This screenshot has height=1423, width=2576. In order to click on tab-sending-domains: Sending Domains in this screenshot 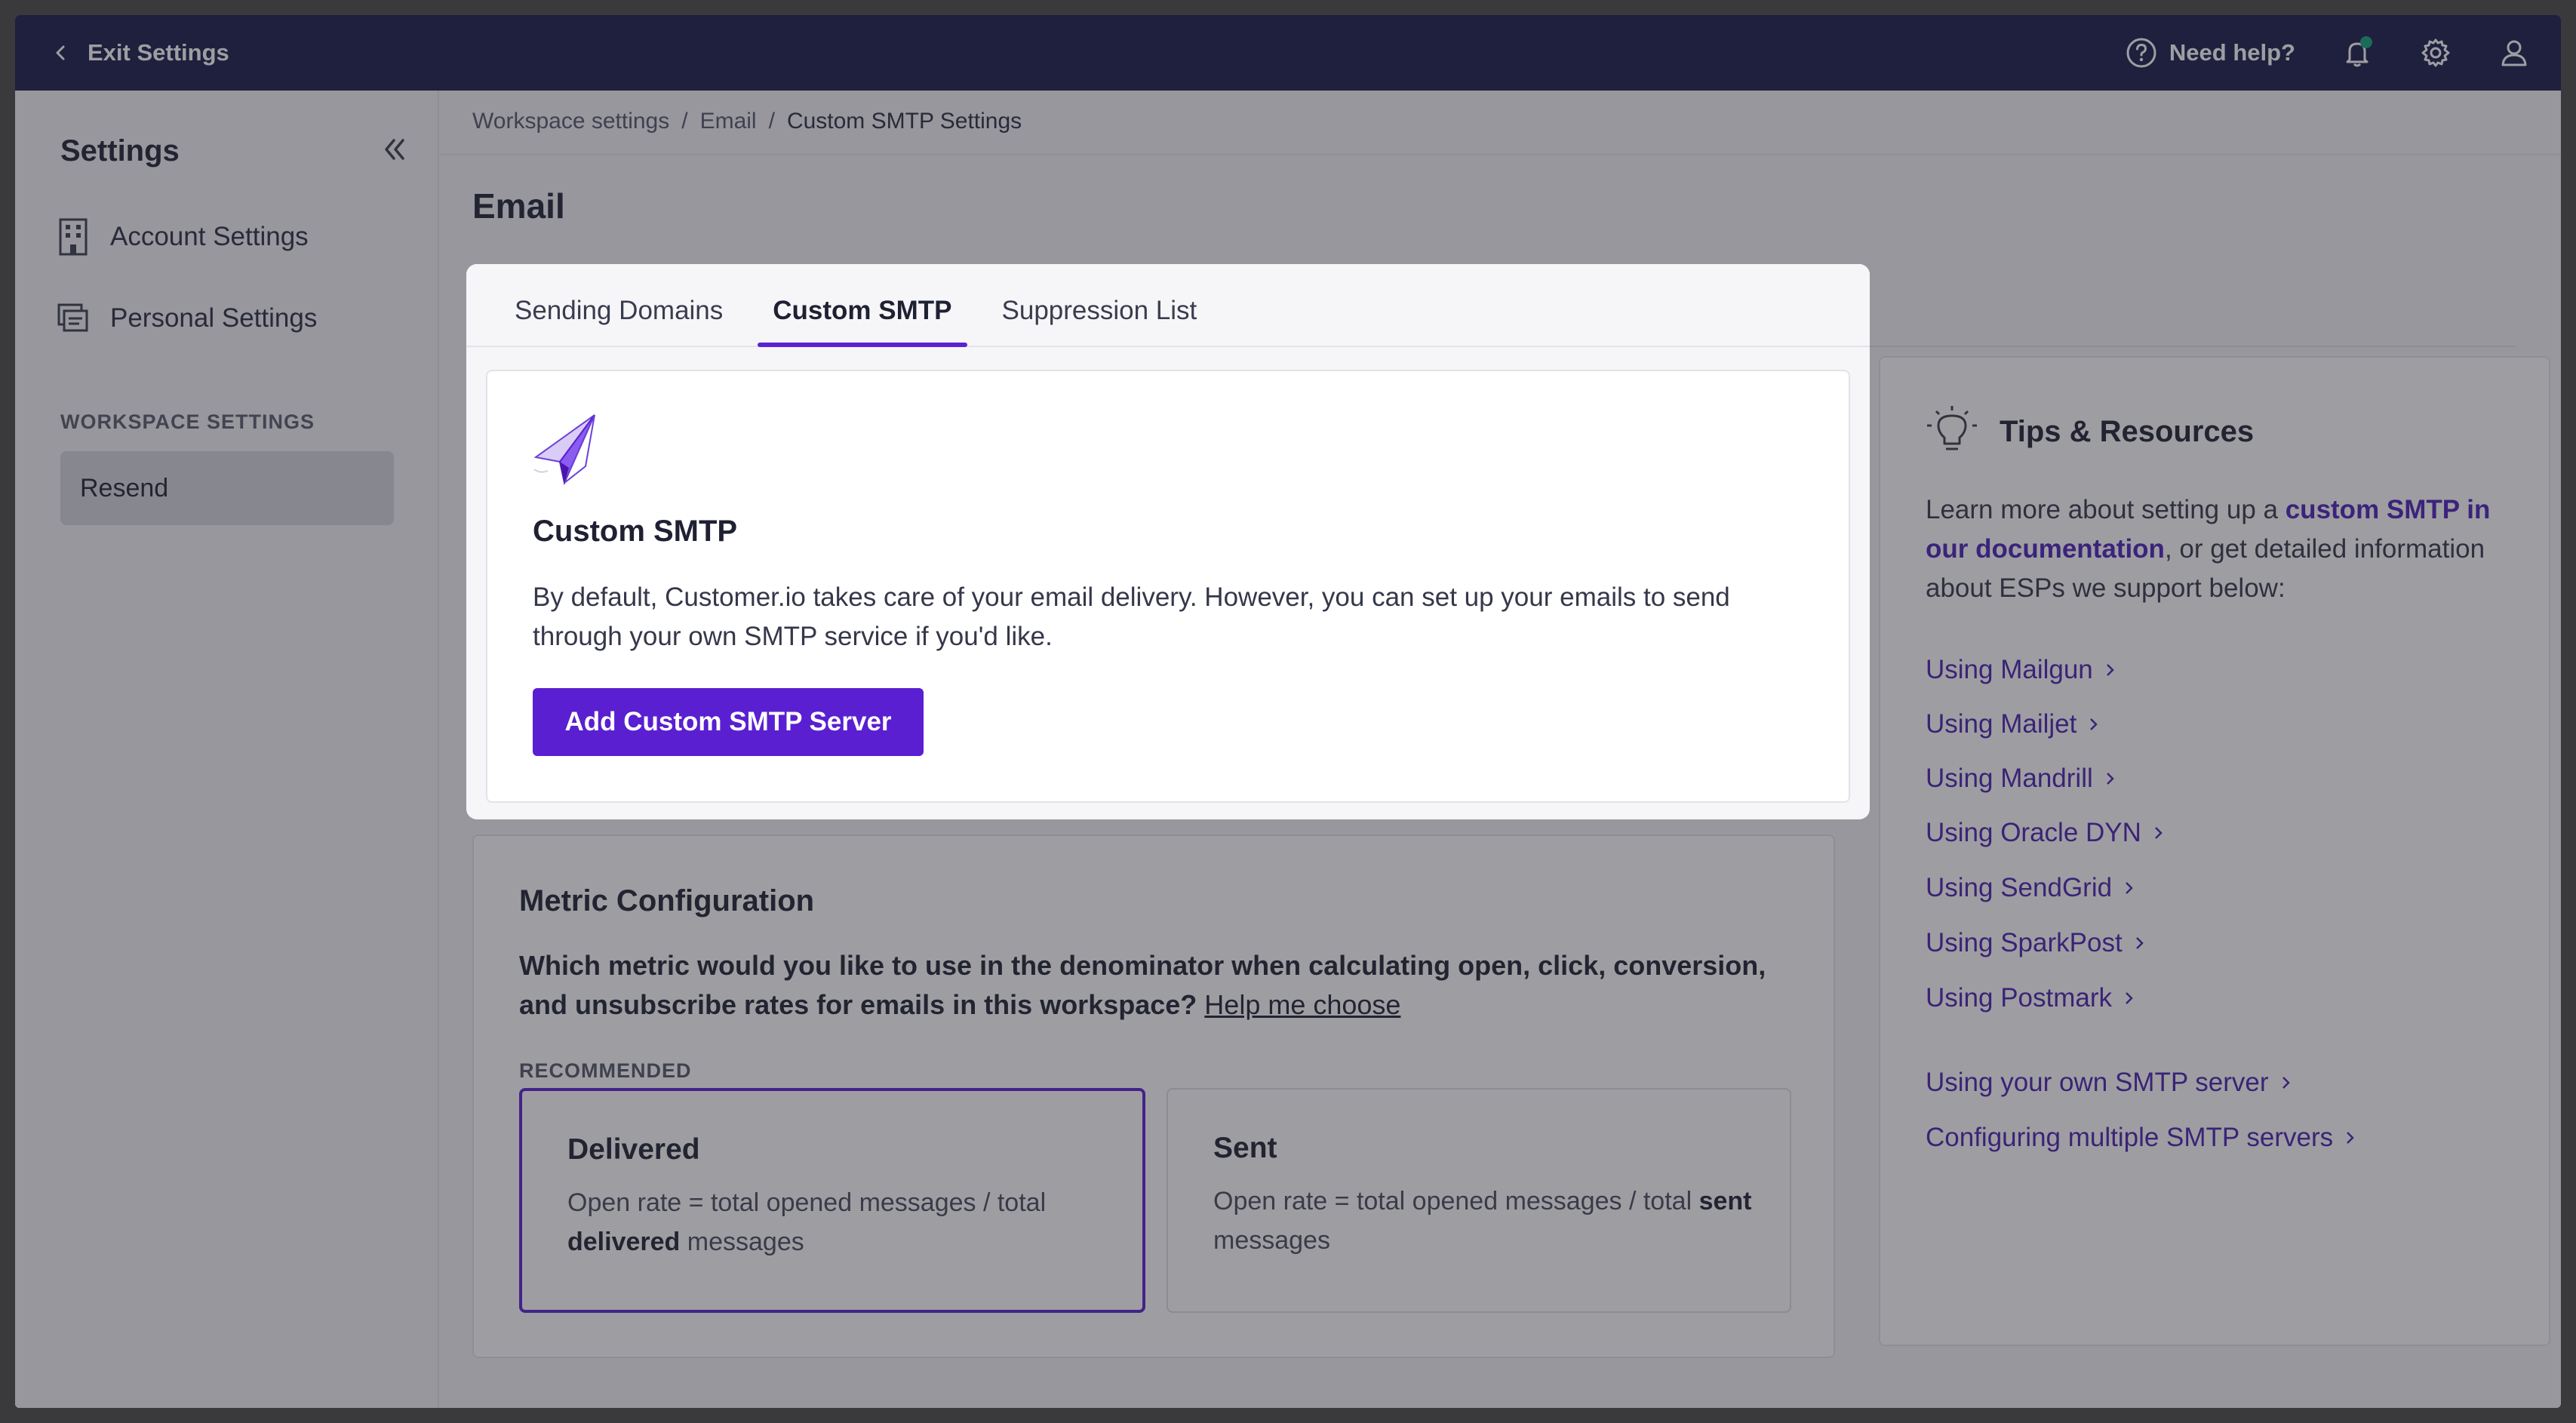, I will do `click(619, 321)`.